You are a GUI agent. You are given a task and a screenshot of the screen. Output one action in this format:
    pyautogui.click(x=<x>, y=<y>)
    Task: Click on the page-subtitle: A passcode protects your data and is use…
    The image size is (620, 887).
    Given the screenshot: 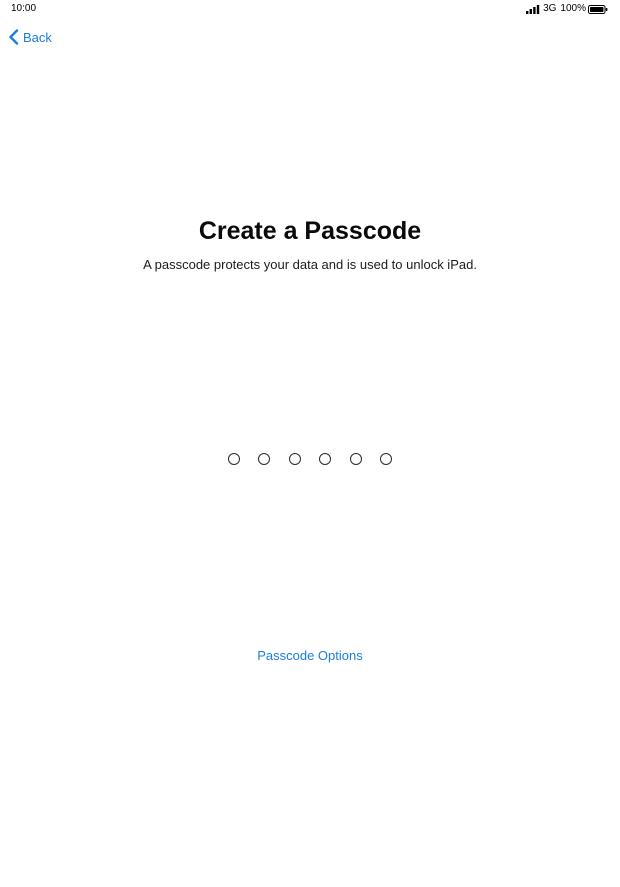 What is the action you would take?
    pyautogui.click(x=310, y=264)
    